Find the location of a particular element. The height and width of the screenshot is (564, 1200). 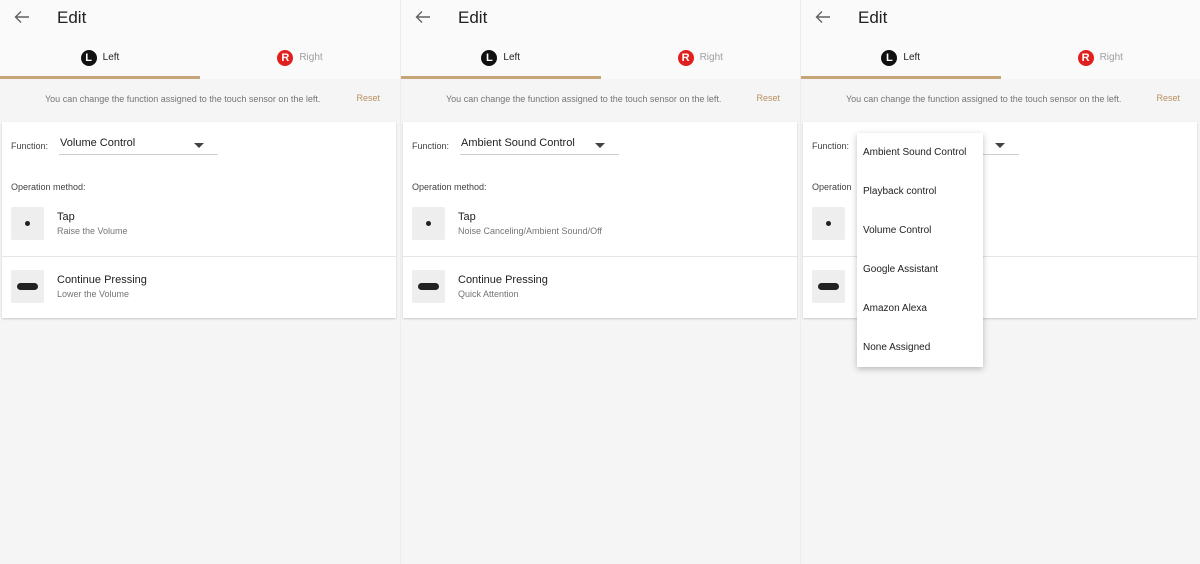

press-subtitle: Lower the Volume is located at coordinates (93, 294).